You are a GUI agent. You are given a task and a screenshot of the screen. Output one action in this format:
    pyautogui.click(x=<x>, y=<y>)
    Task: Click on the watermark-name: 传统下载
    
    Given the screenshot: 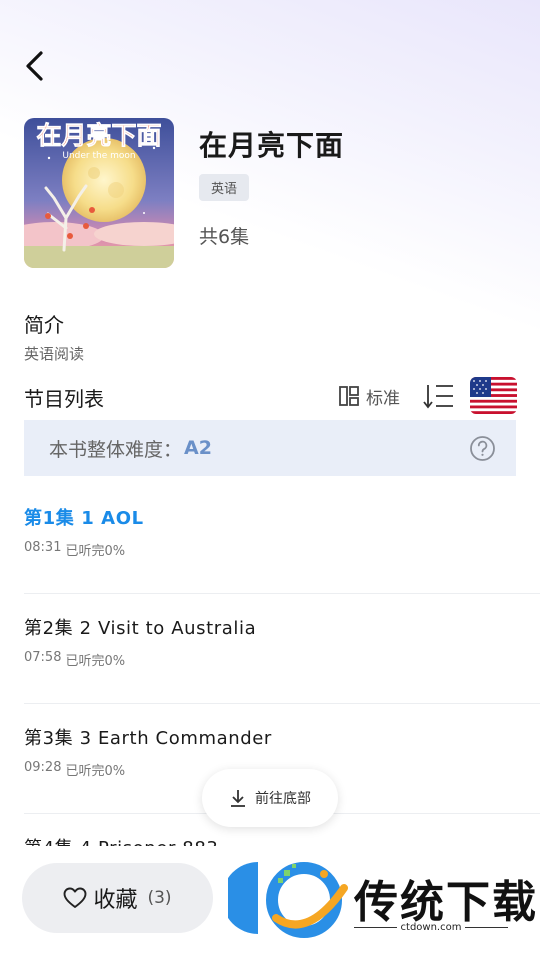 What is the action you would take?
    pyautogui.click(x=446, y=902)
    